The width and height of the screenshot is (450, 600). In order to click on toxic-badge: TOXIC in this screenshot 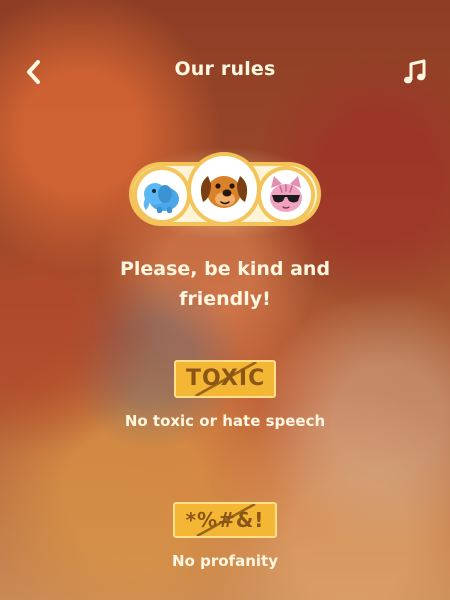, I will do `click(225, 379)`.